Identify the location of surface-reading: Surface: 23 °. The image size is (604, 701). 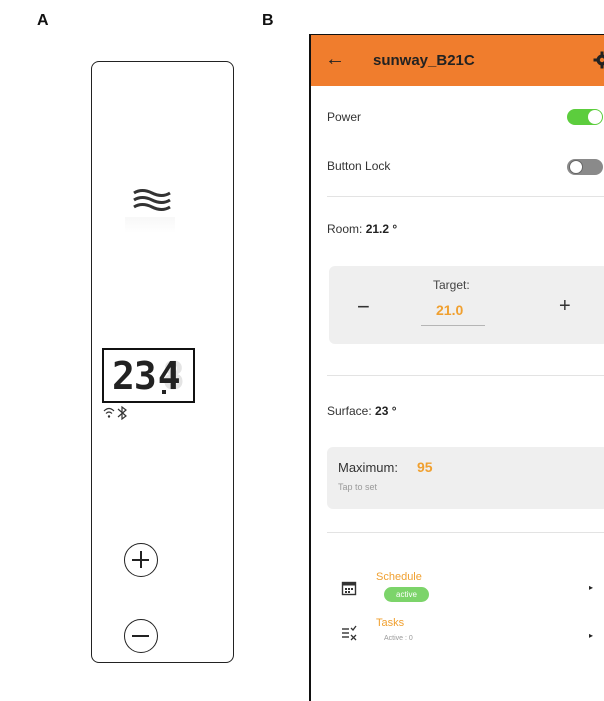
(362, 411).